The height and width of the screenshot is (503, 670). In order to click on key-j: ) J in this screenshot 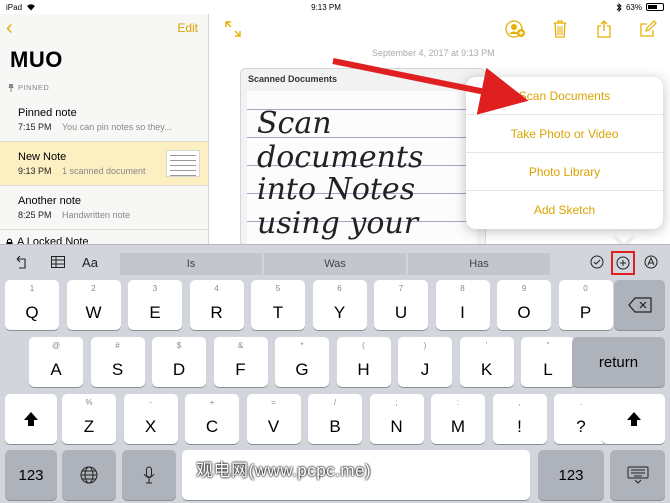, I will do `click(425, 362)`.